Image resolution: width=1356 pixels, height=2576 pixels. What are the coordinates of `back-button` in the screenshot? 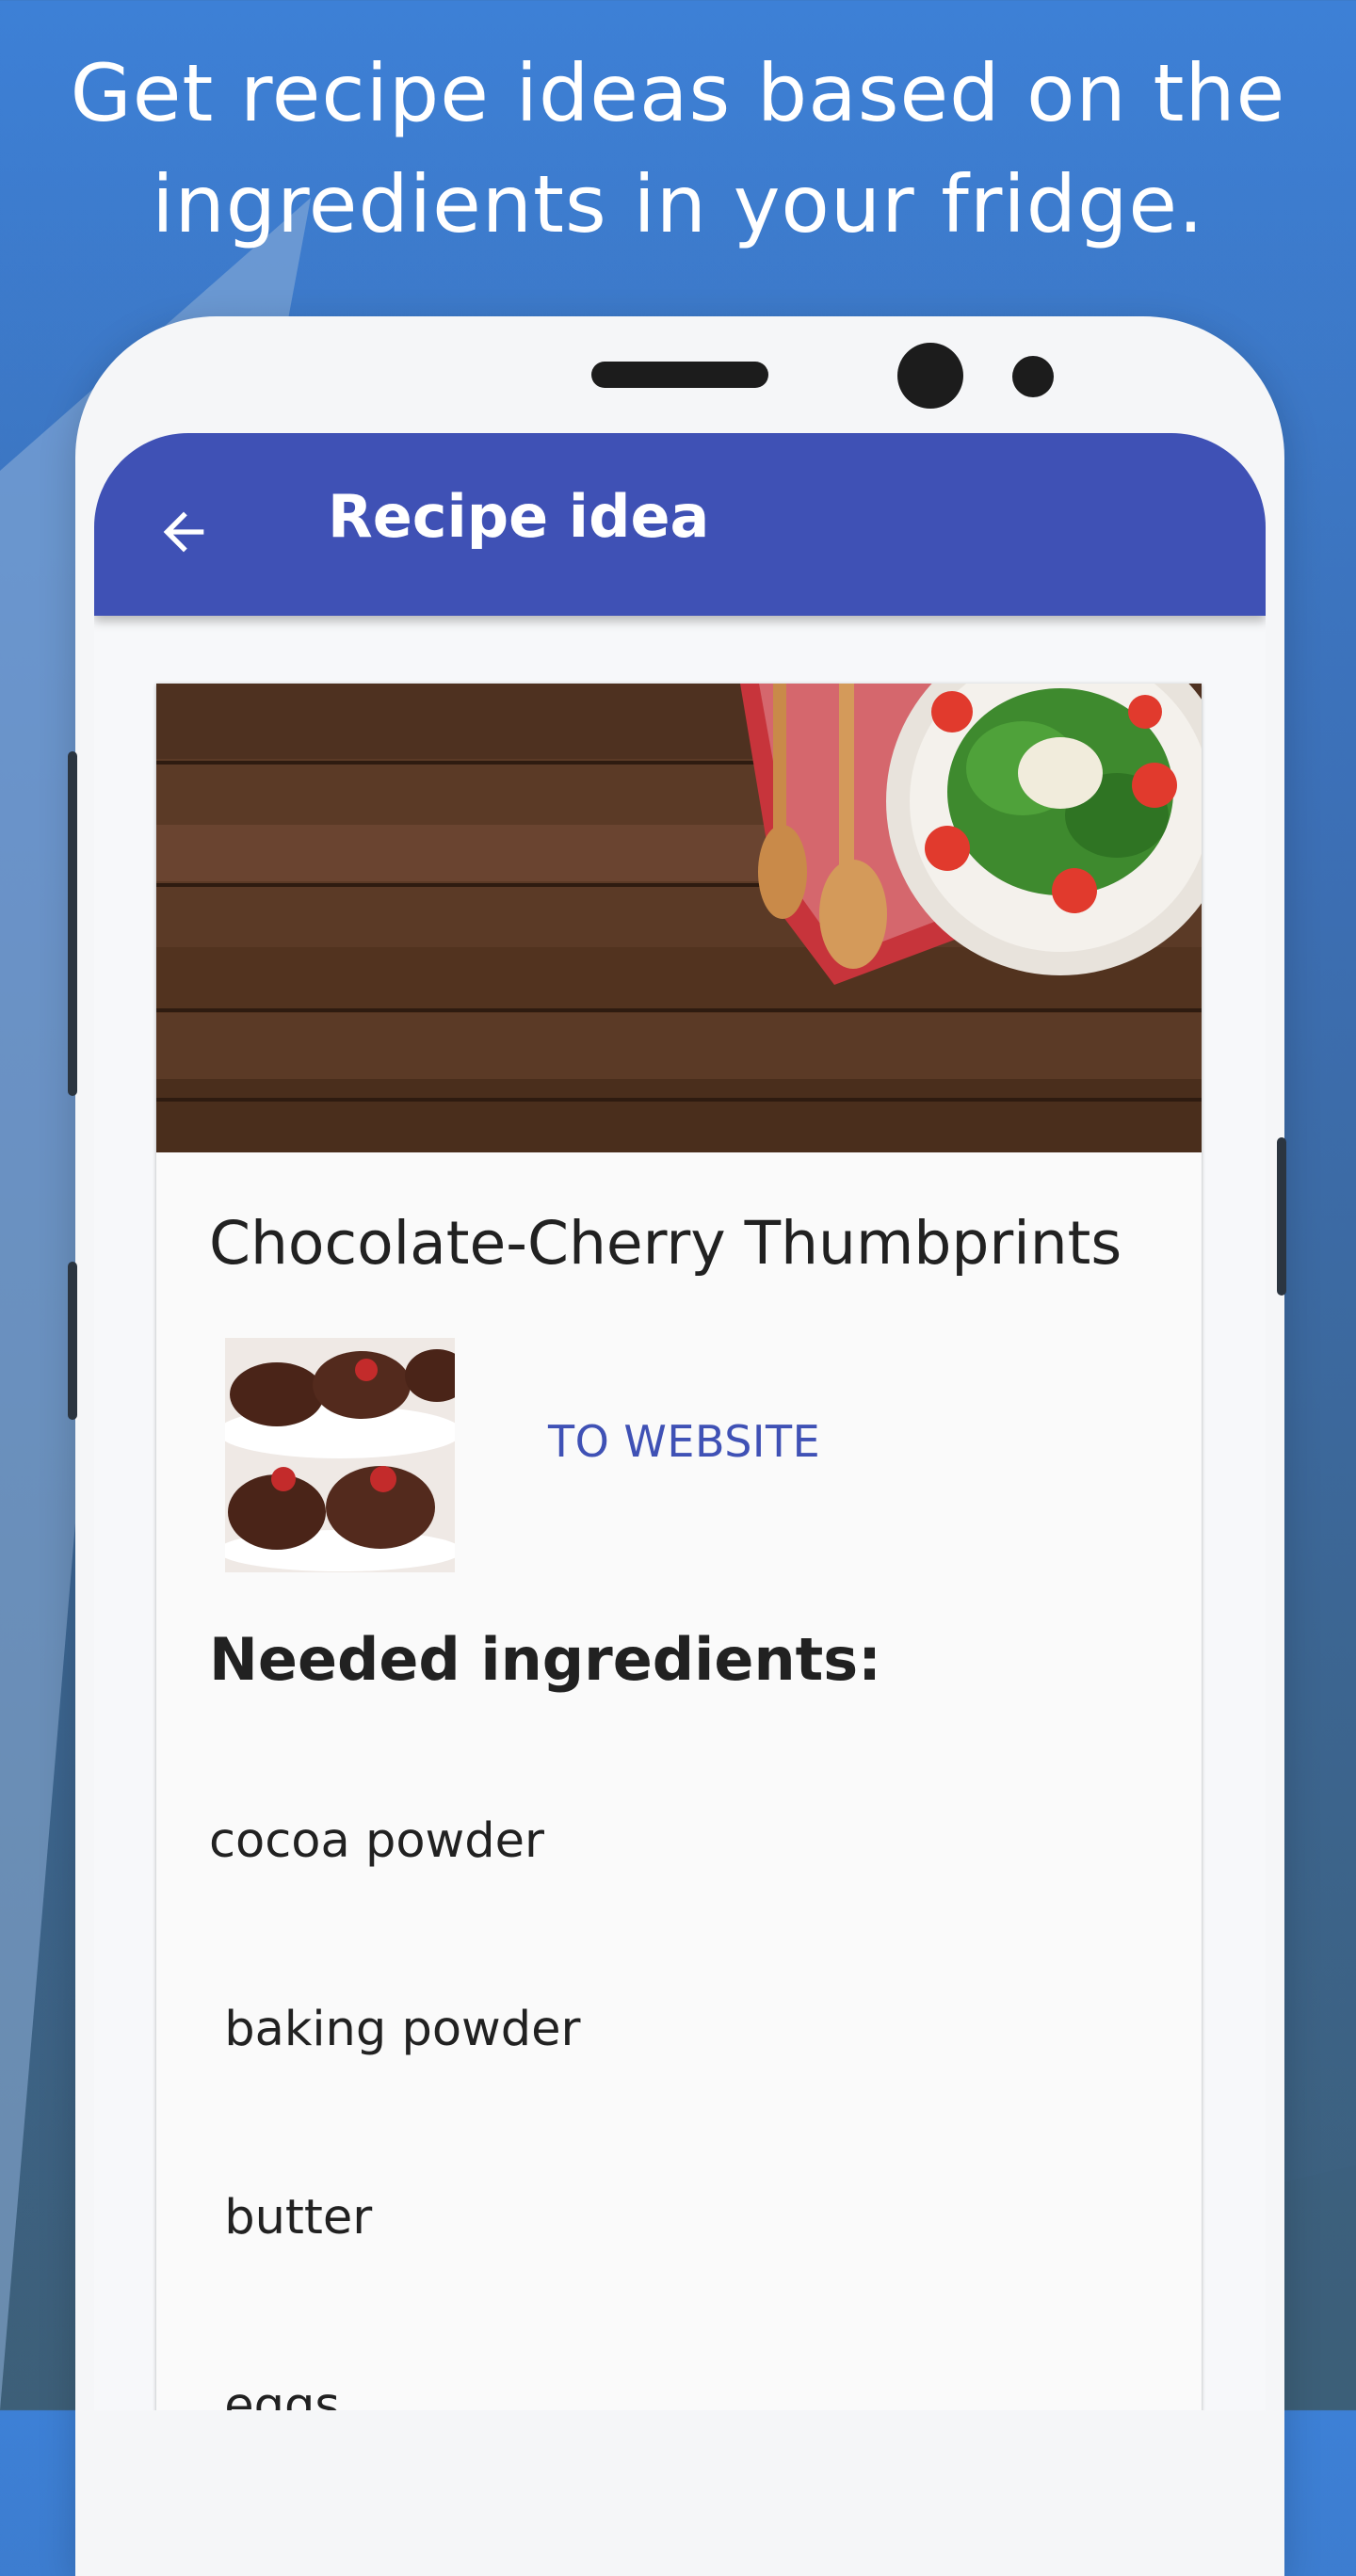 It's located at (184, 532).